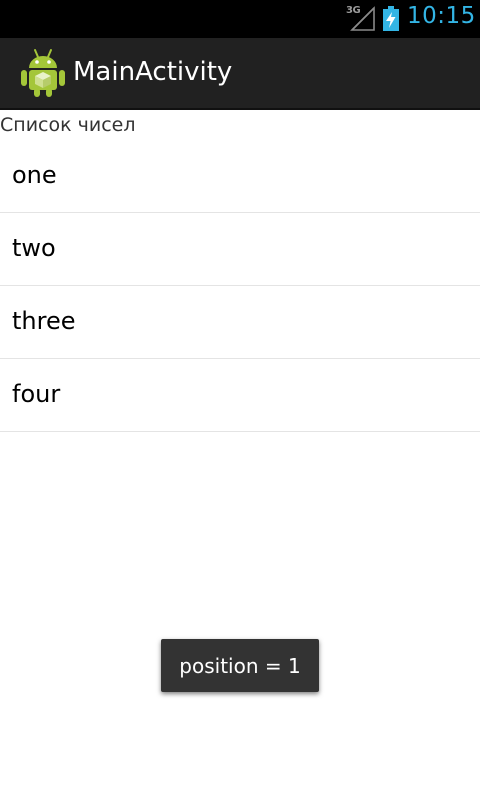  I want to click on toast-message: position = 1, so click(240, 665).